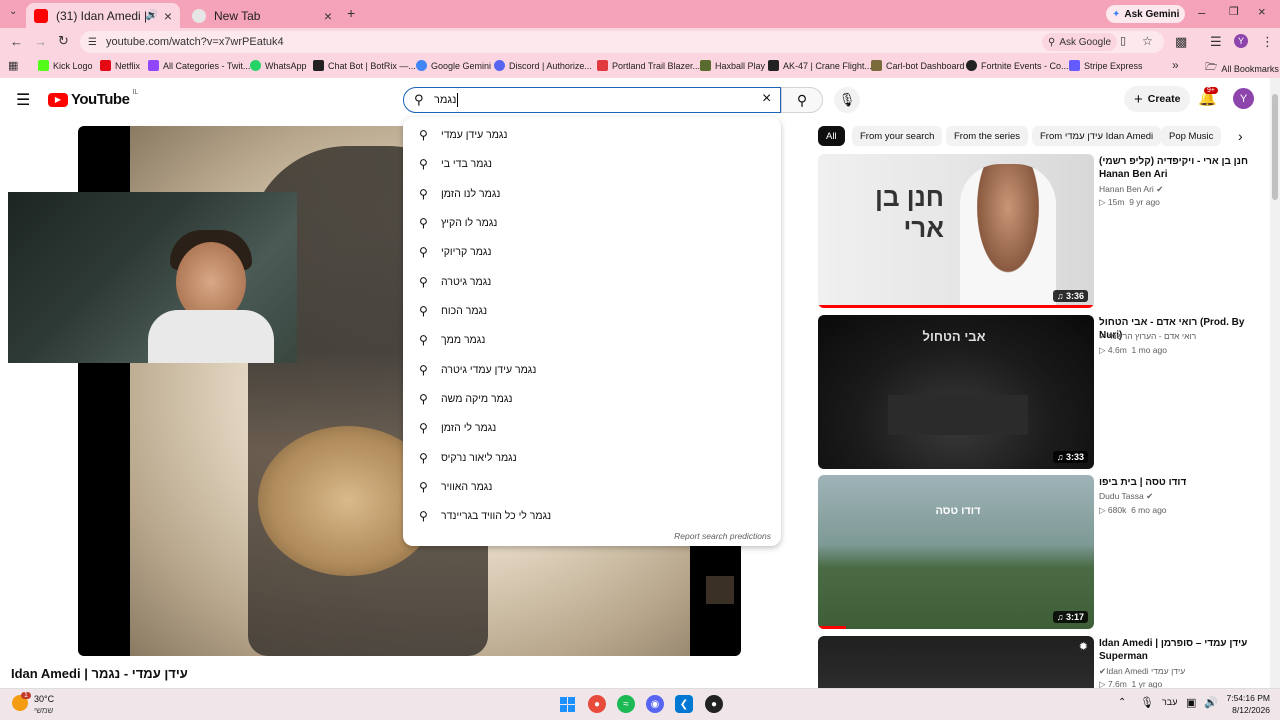 The width and height of the screenshot is (1280, 720). Describe the element at coordinates (1191, 136) in the screenshot. I see `chip-pop-music: Pop Music` at that location.